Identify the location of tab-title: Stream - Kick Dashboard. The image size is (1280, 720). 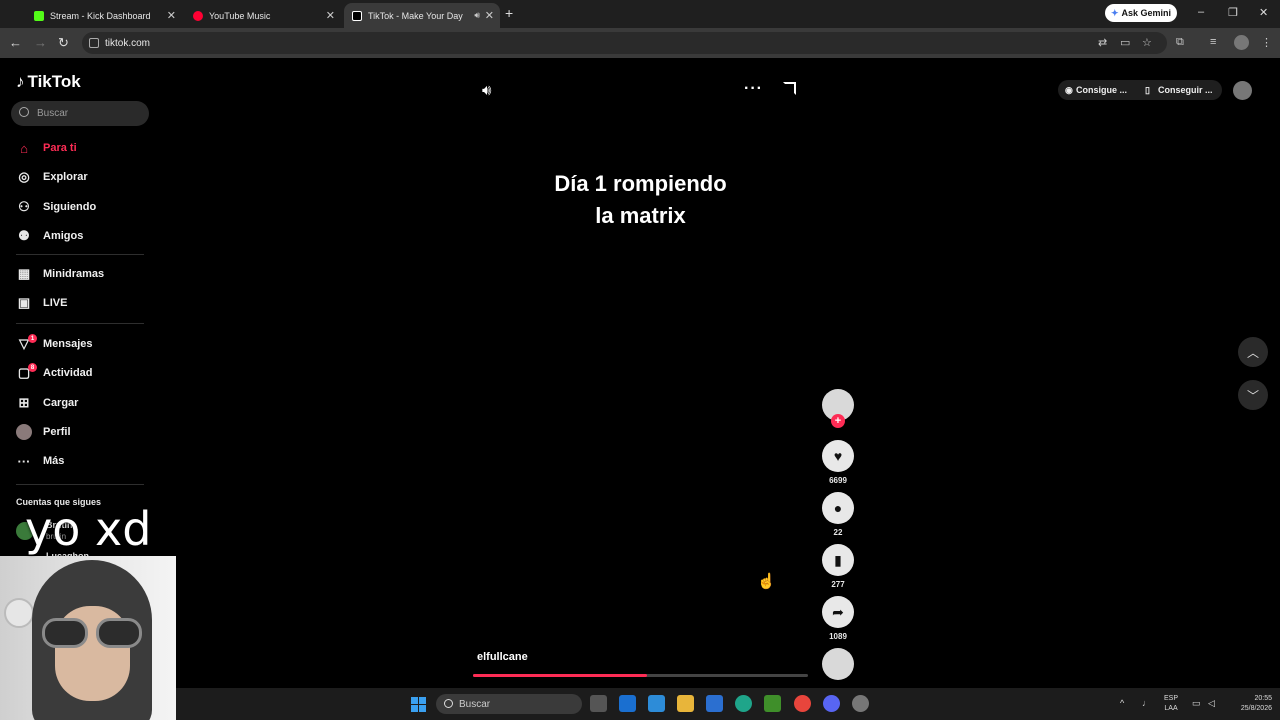
(100, 15).